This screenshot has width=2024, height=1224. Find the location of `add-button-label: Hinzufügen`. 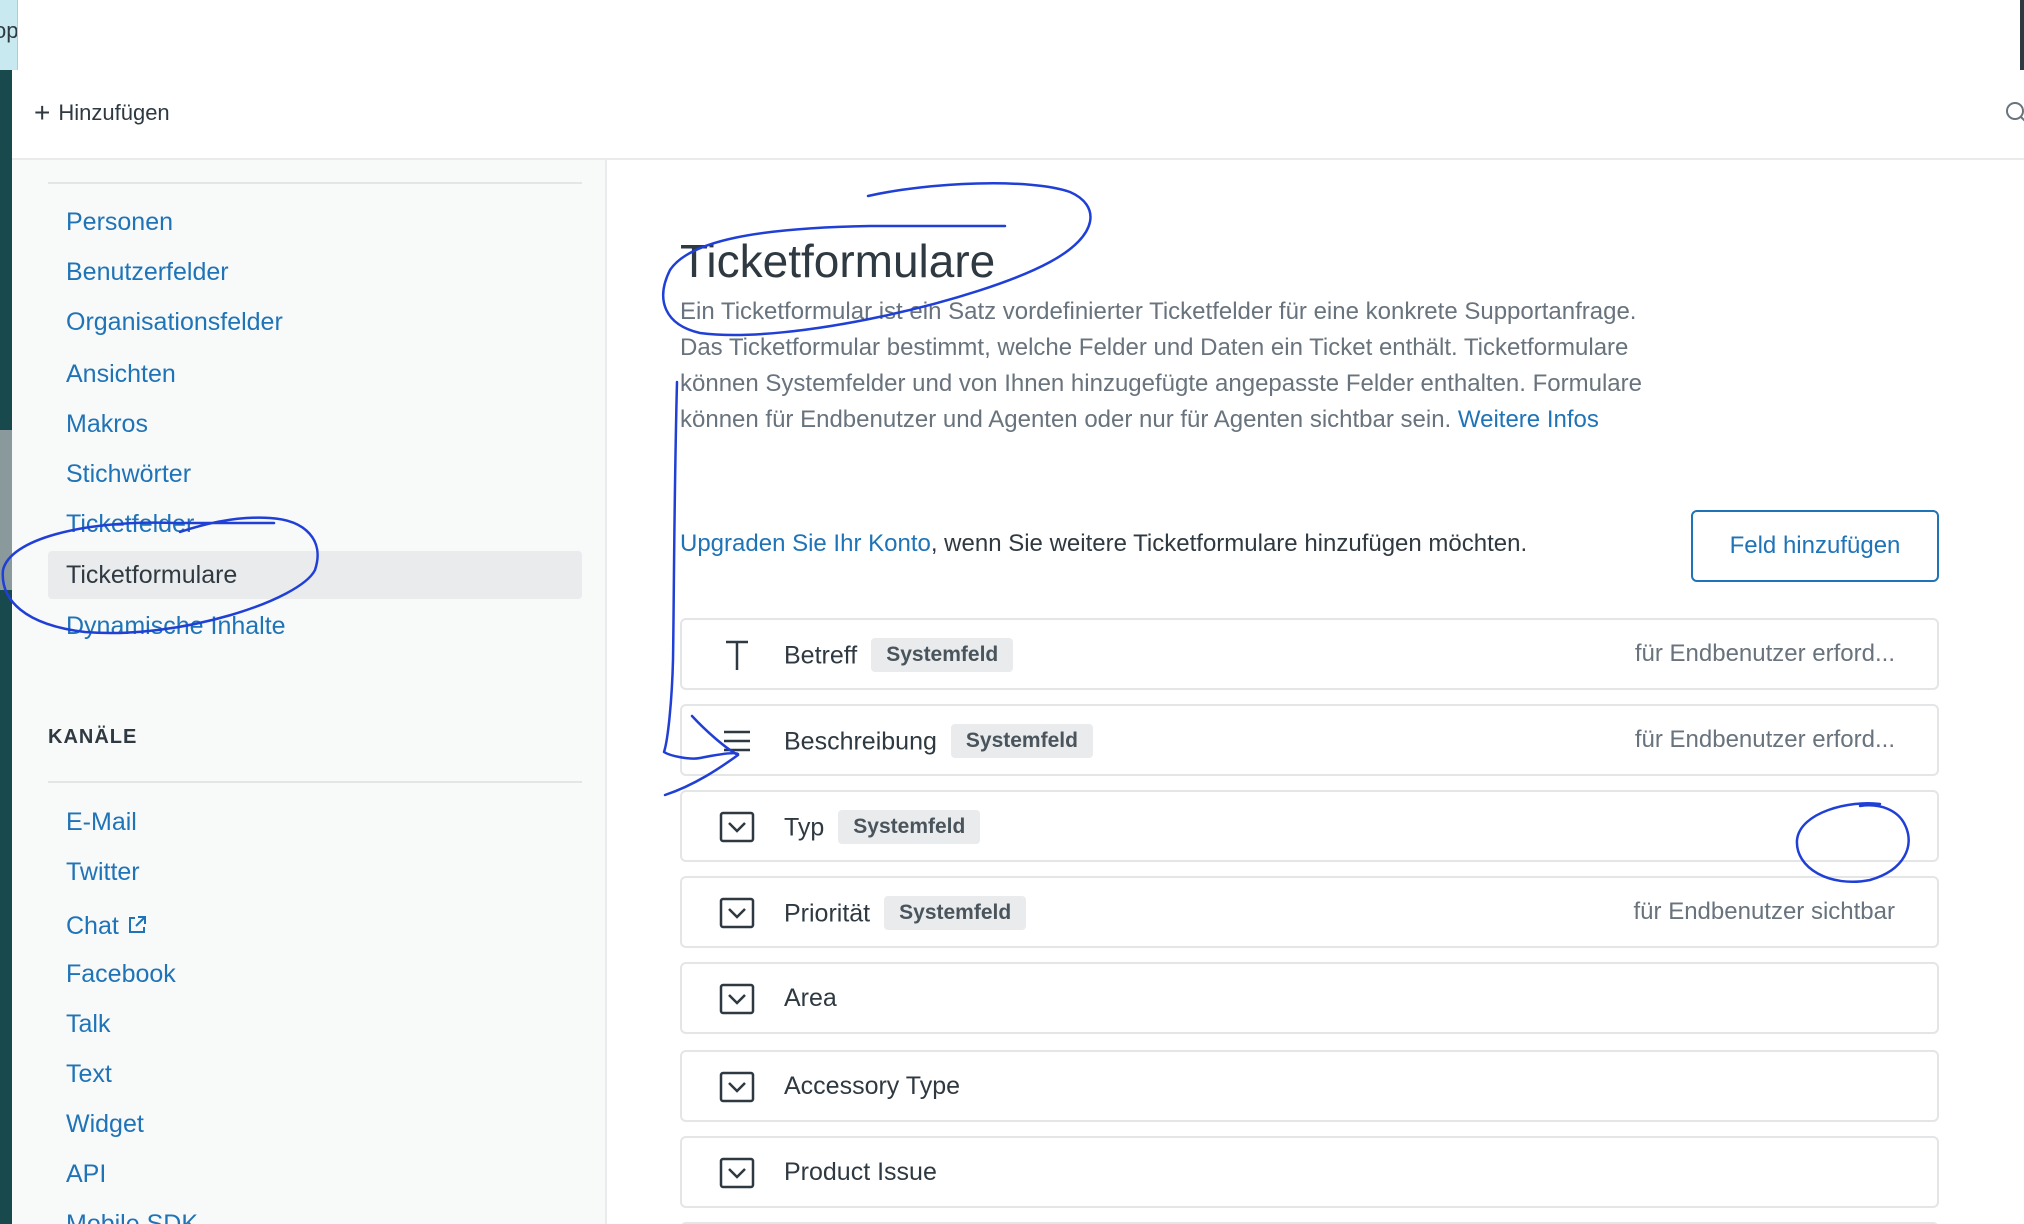

add-button-label: Hinzufügen is located at coordinates (114, 112).